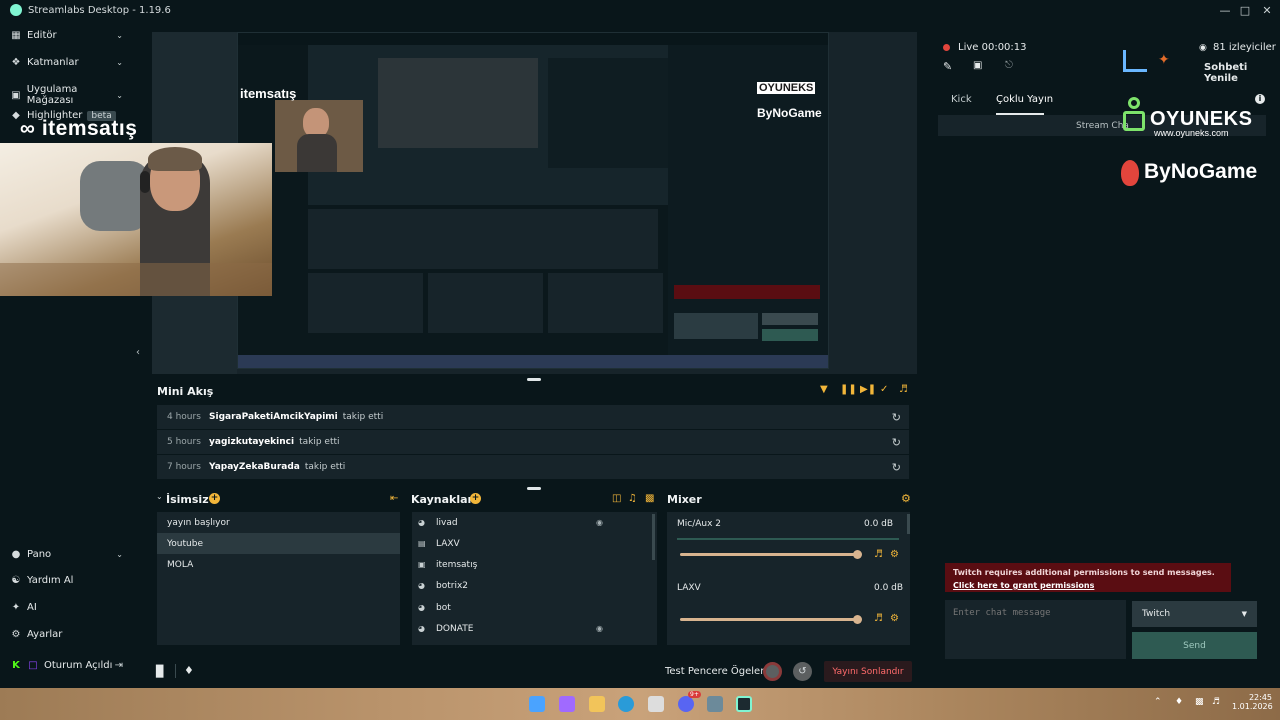 The image size is (1280, 720). Describe the element at coordinates (67, 607) in the screenshot. I see `sidebar-item-ai: ✦ AI` at that location.